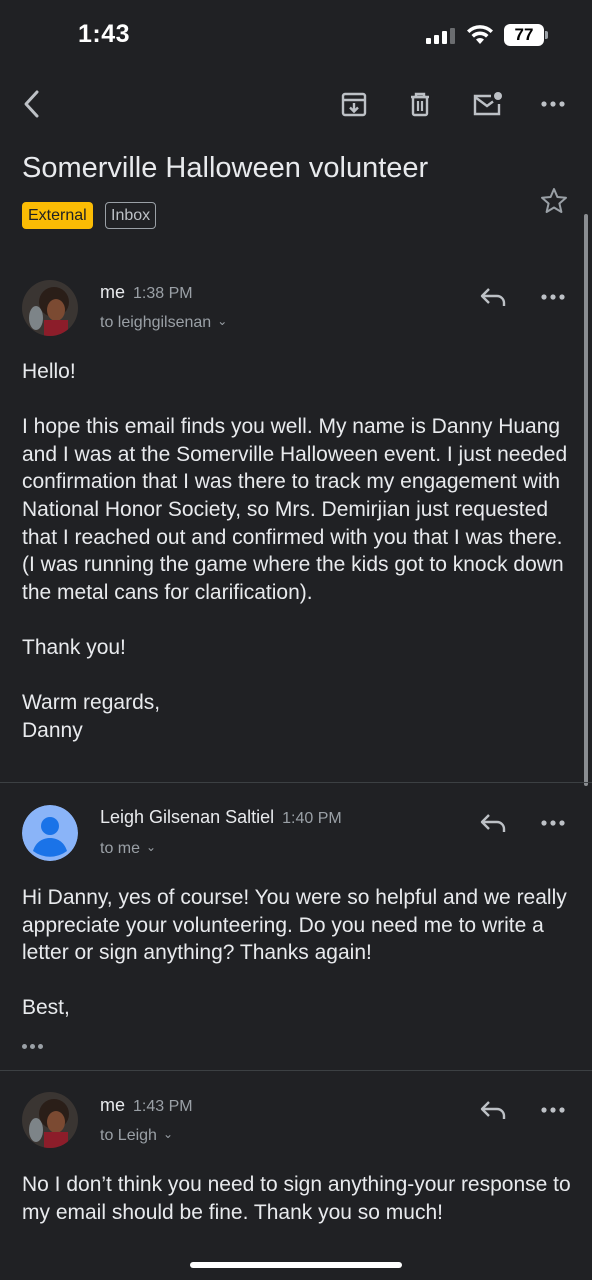 The width and height of the screenshot is (592, 1280). Describe the element at coordinates (131, 215) in the screenshot. I see `label-inbox: Inbox` at that location.